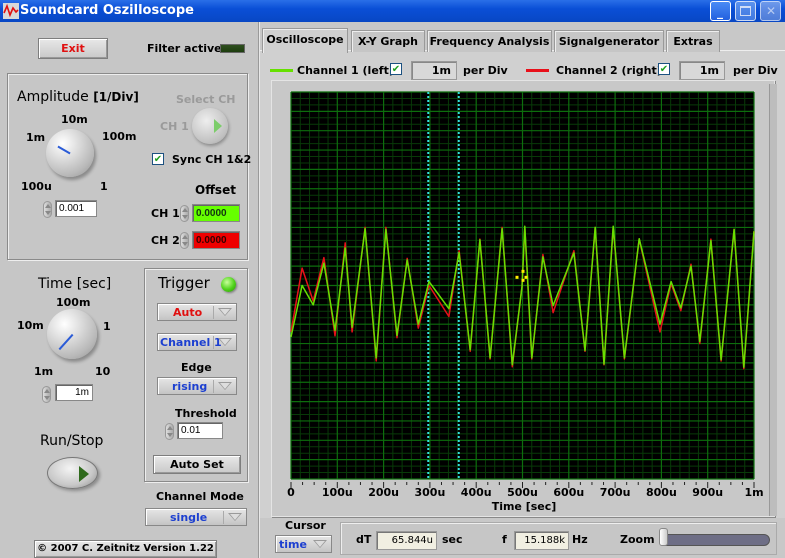  Describe the element at coordinates (320, 544) in the screenshot. I see `chevron-down-icon` at that location.